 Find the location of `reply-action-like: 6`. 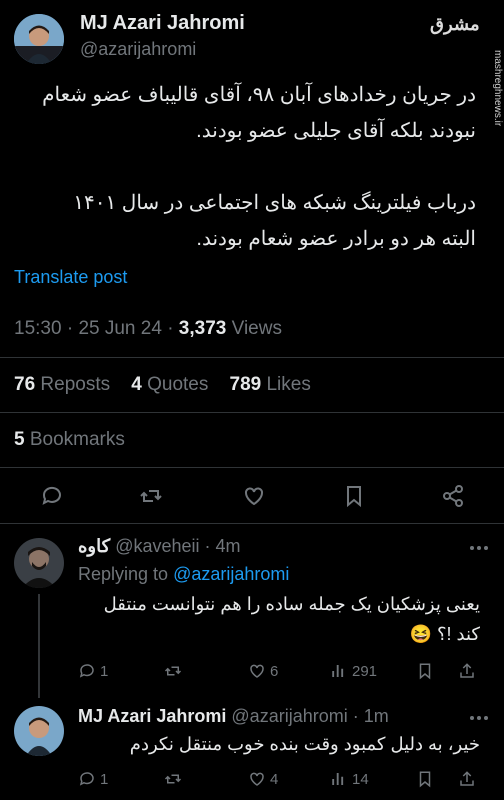

reply-action-like: 6 is located at coordinates (263, 671).